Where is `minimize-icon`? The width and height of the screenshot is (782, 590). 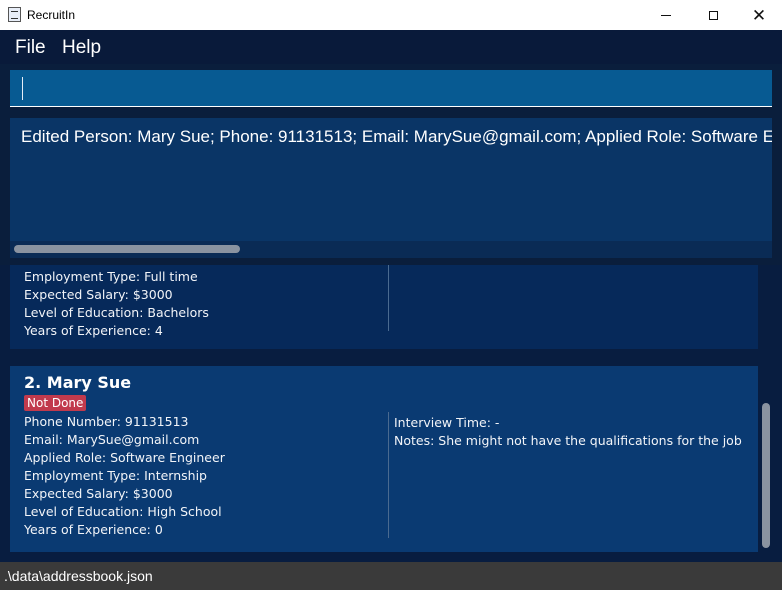
minimize-icon is located at coordinates (666, 15).